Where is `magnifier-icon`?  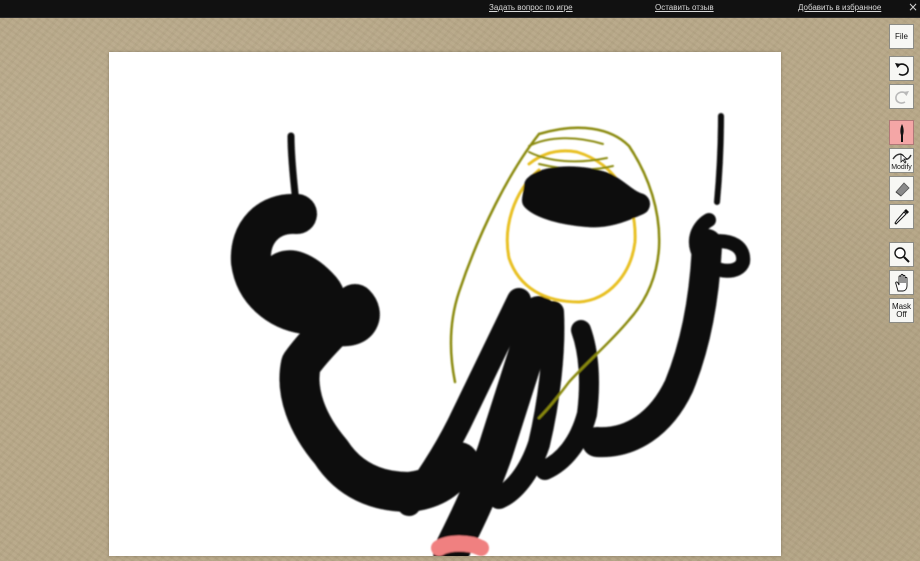 magnifier-icon is located at coordinates (901, 254).